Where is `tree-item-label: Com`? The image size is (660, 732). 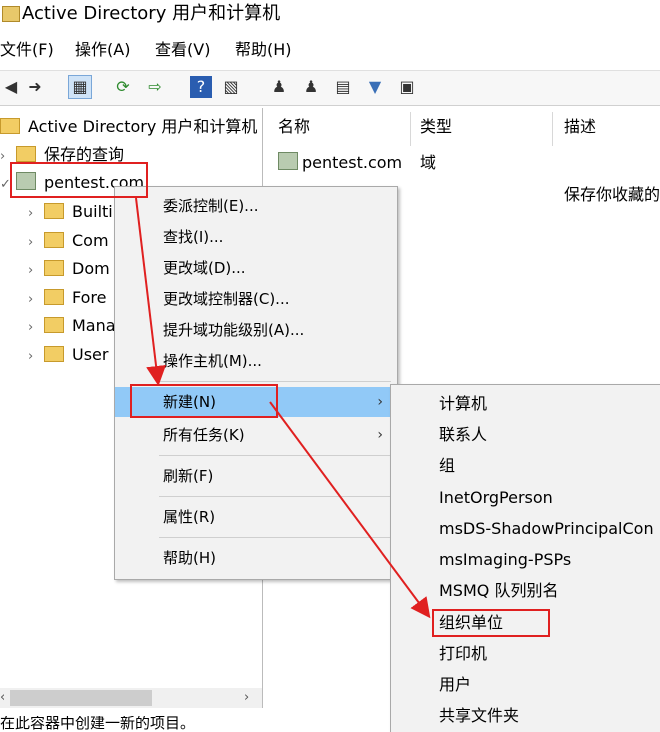
tree-item-label: Com is located at coordinates (90, 240).